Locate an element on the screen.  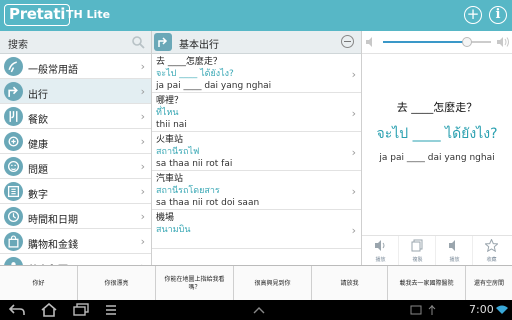
clock-text: 7:00 is located at coordinates (481, 309).